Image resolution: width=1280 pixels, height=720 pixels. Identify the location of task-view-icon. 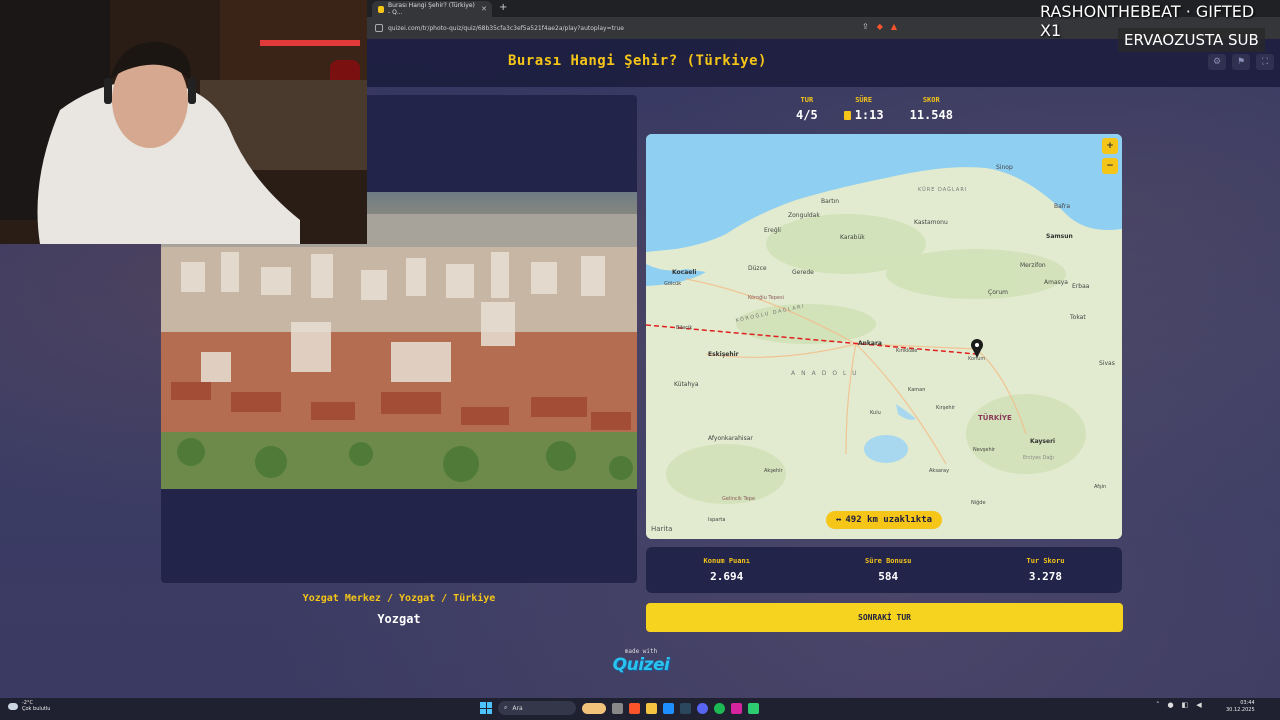
(617, 708).